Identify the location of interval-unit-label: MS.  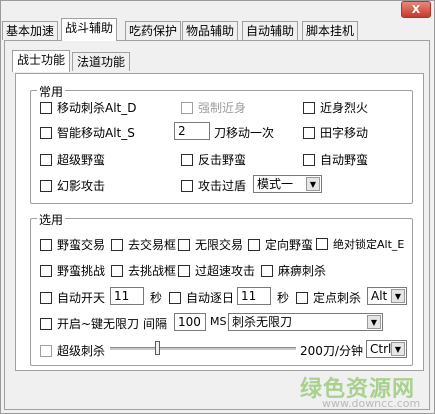
(218, 321).